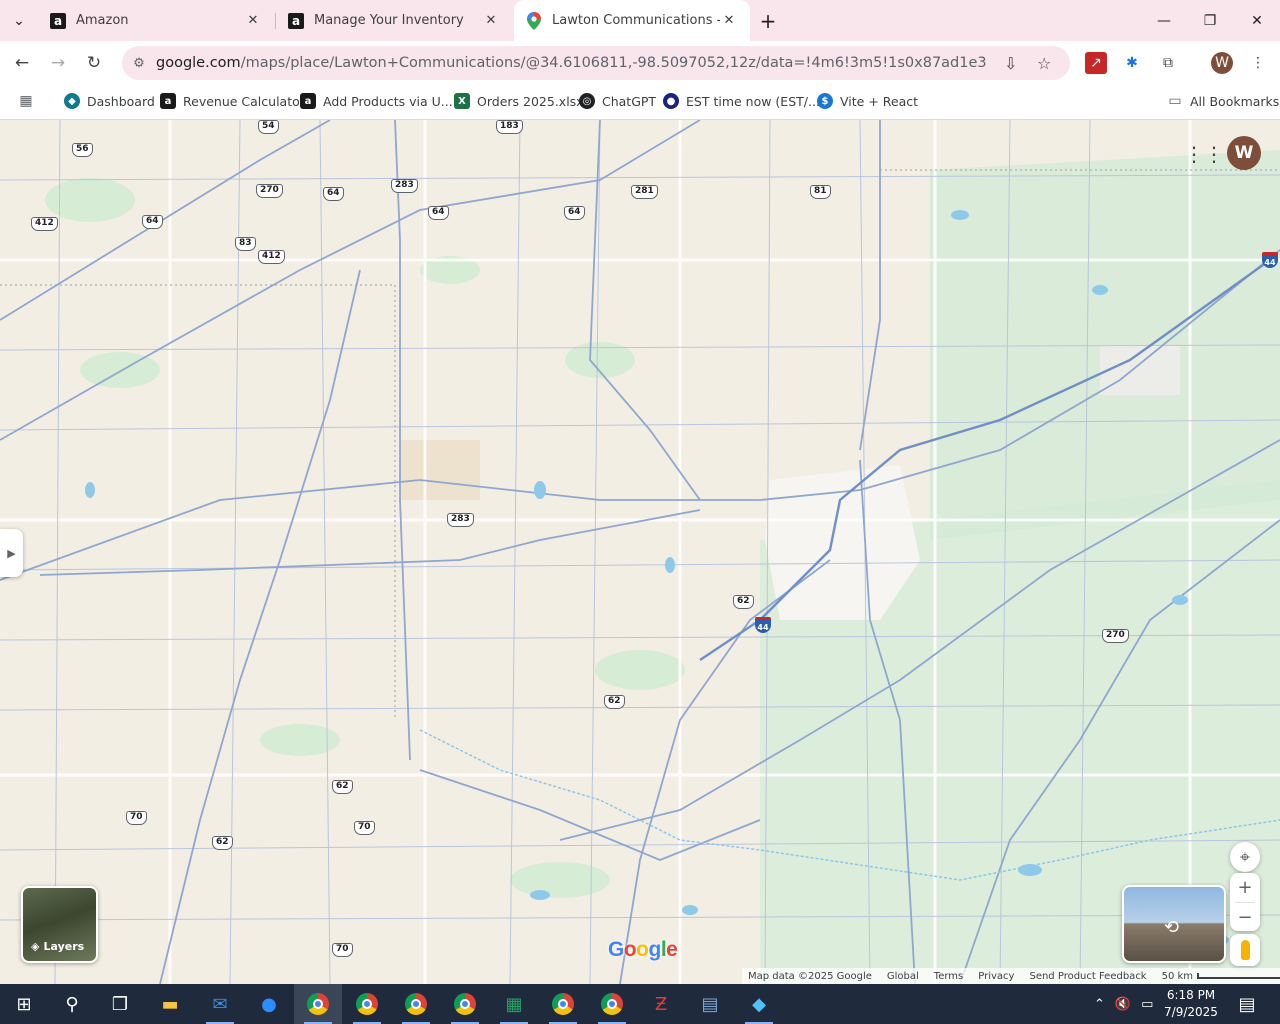  I want to click on all-bookmarks-label: All Bookmarks, so click(1235, 101).